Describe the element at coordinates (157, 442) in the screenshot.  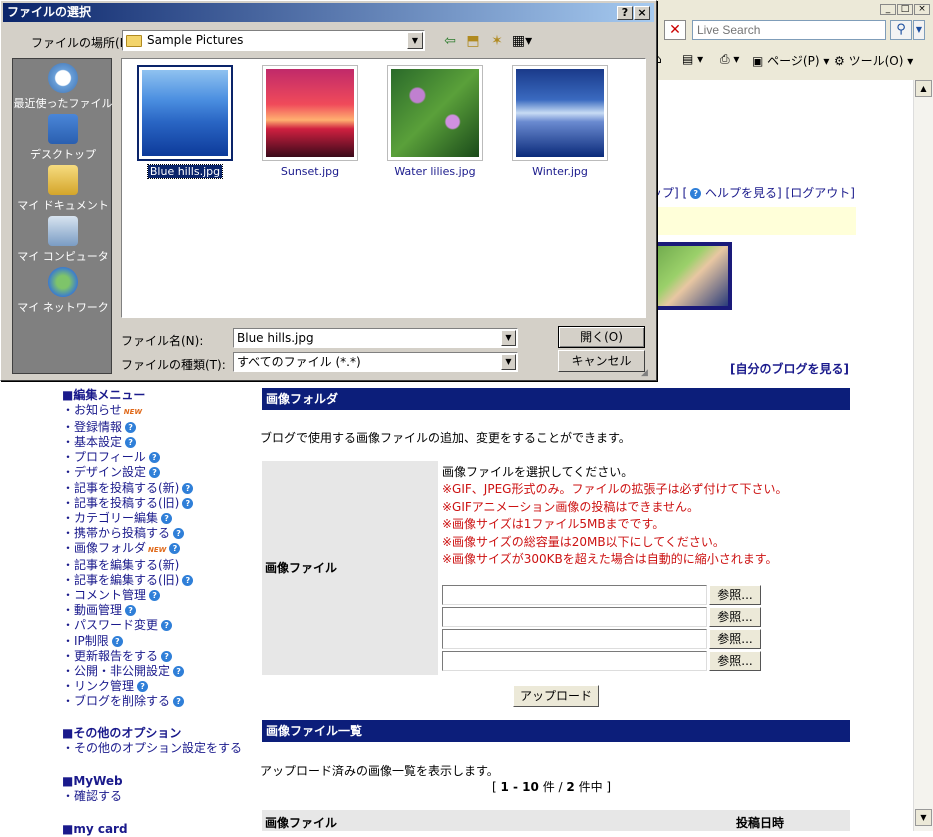
I see `sidebar-item: ・基本設定?` at that location.